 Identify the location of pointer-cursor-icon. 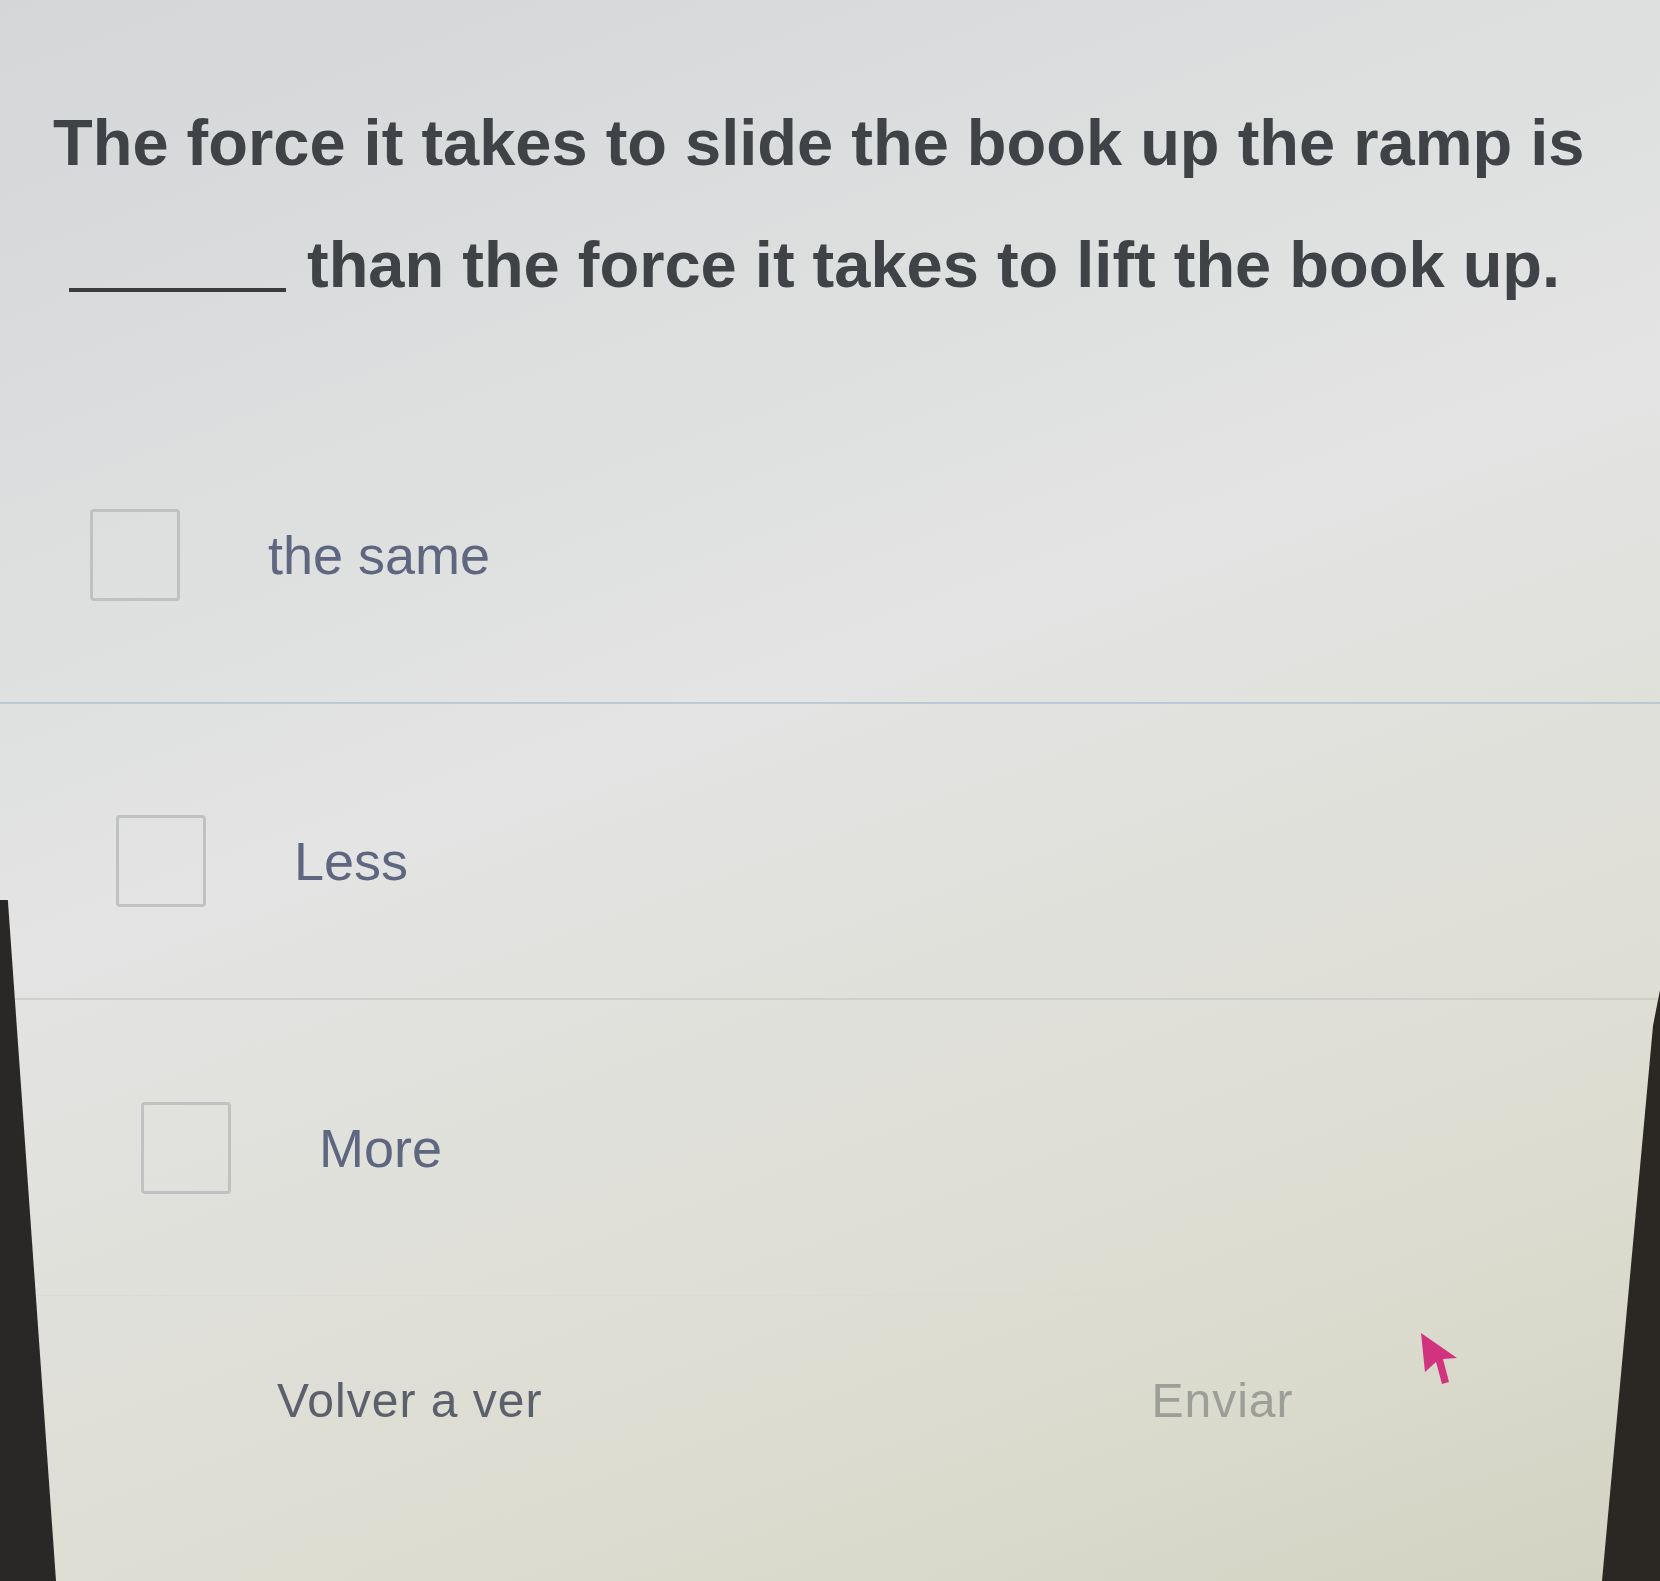
(1439, 1358).